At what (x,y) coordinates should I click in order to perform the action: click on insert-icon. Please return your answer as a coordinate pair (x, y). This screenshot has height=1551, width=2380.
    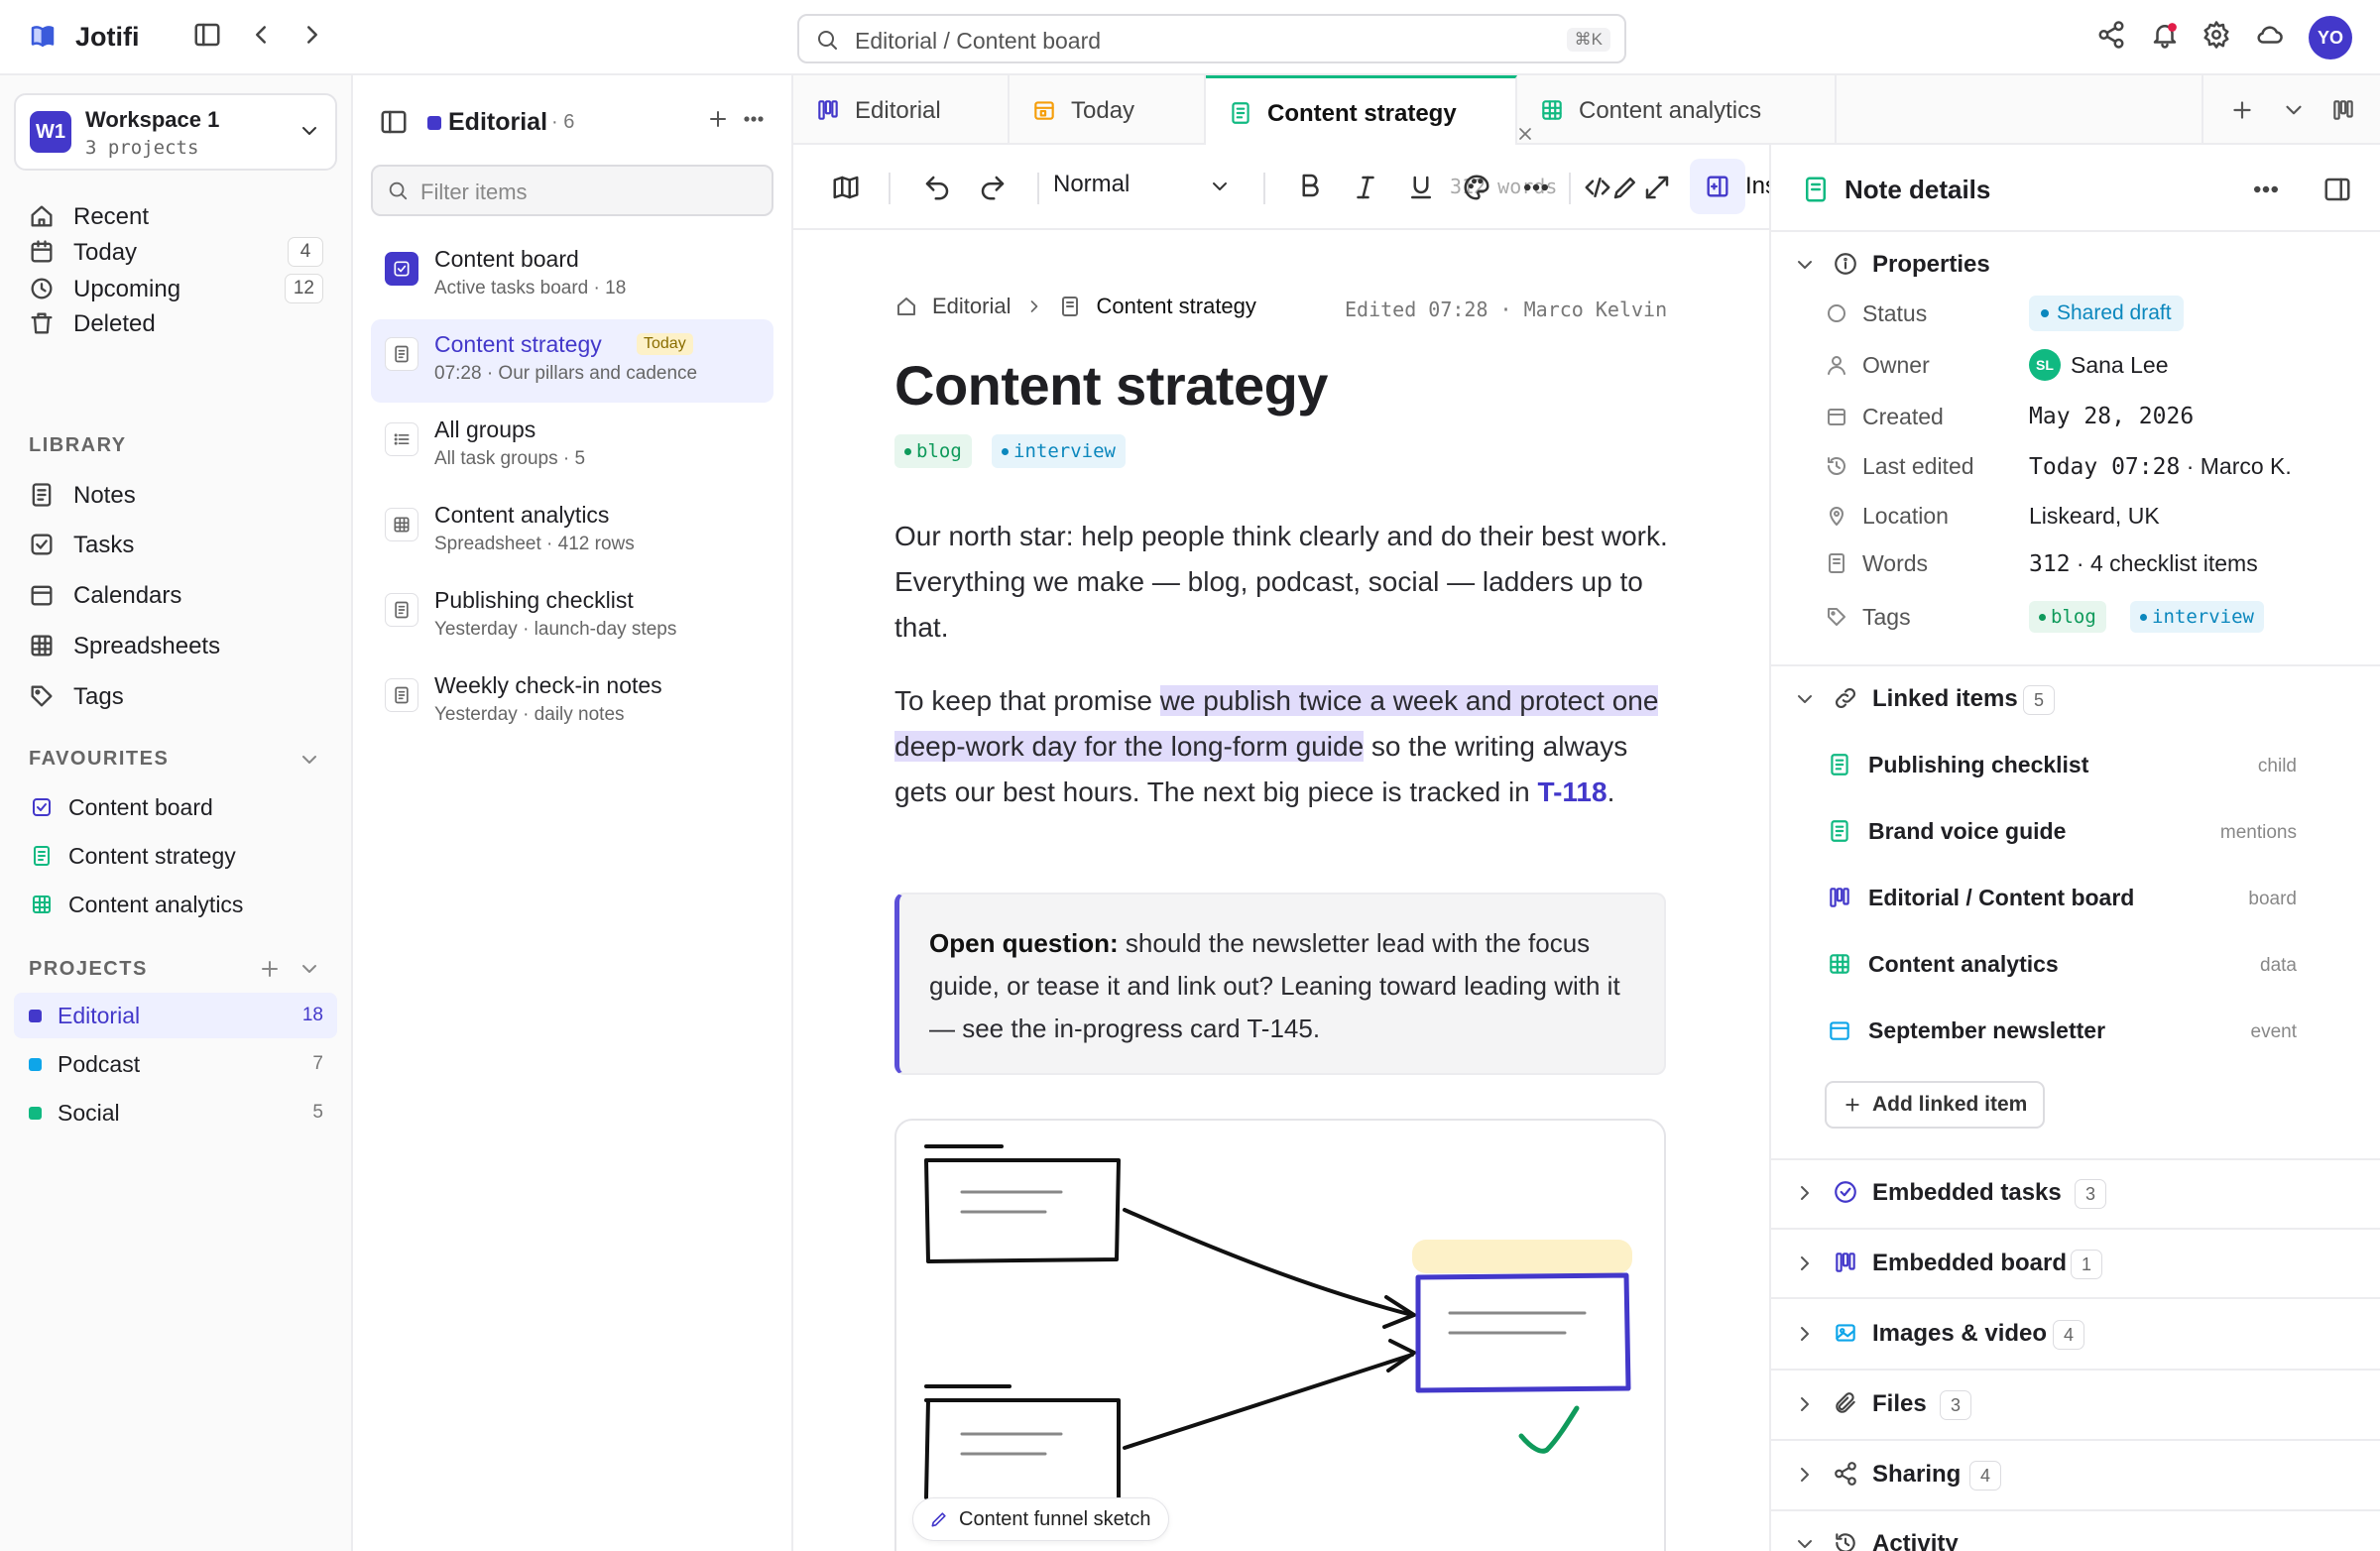
    Looking at the image, I should click on (1717, 186).